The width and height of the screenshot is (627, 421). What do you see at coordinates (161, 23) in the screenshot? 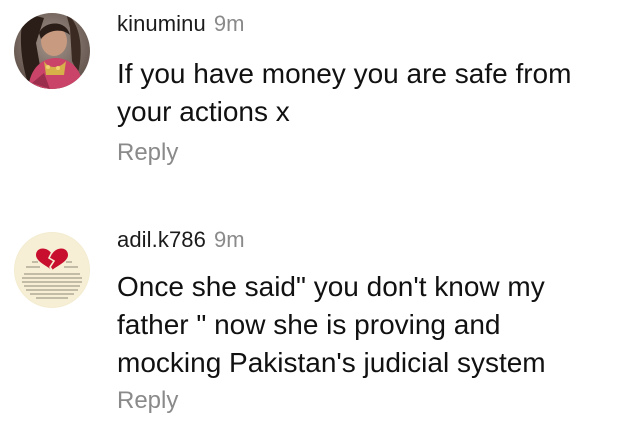
I see `username: kinuminu` at bounding box center [161, 23].